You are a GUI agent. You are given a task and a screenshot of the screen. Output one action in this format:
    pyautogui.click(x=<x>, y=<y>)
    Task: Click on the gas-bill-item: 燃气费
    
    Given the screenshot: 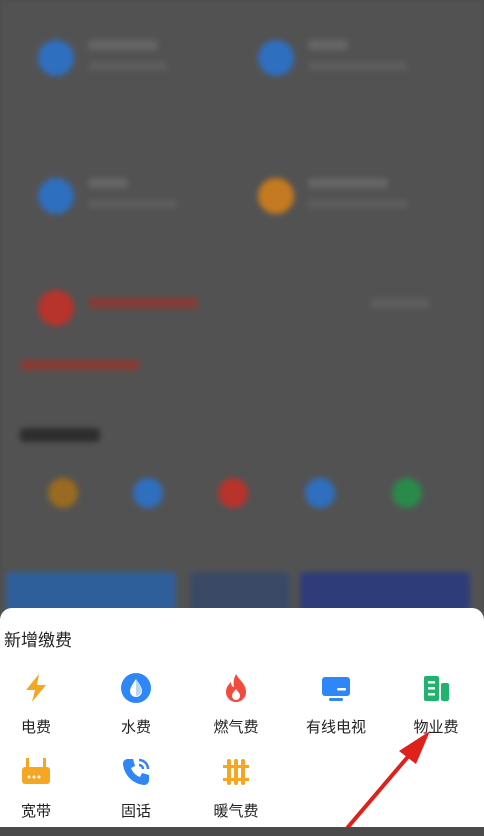 What is the action you would take?
    pyautogui.click(x=236, y=712)
    